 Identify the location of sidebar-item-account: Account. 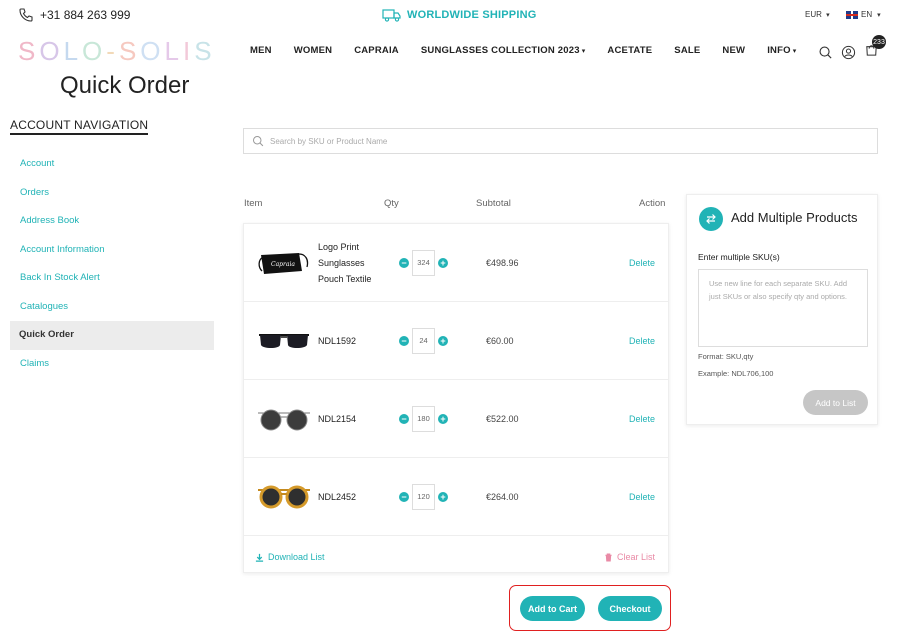
(112, 164).